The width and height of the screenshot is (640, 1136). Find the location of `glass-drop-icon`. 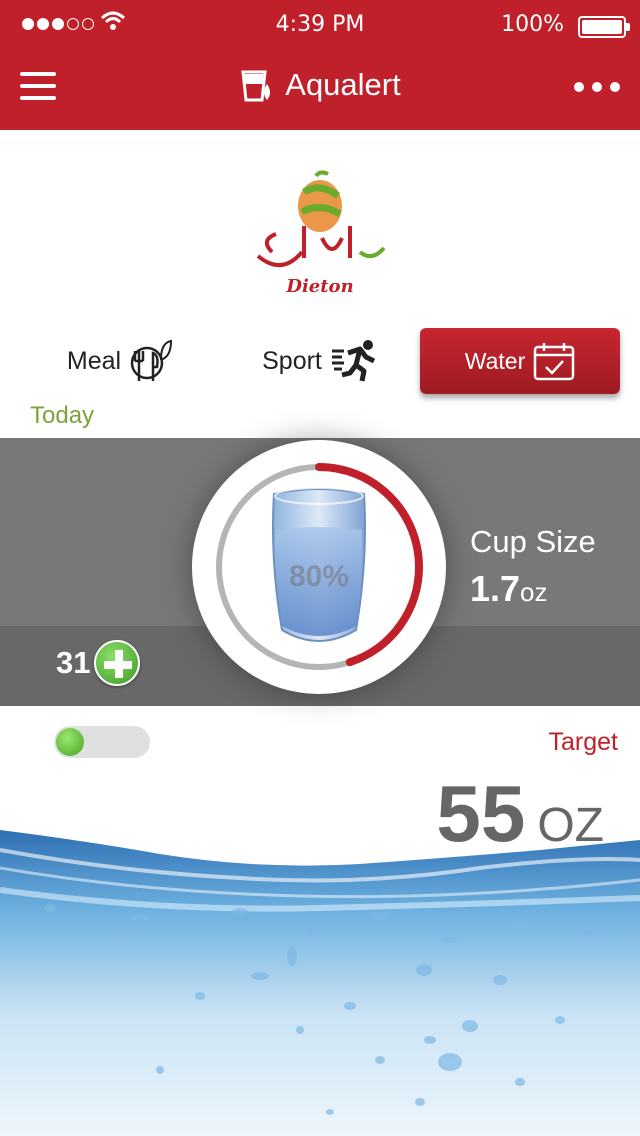

glass-drop-icon is located at coordinates (256, 86).